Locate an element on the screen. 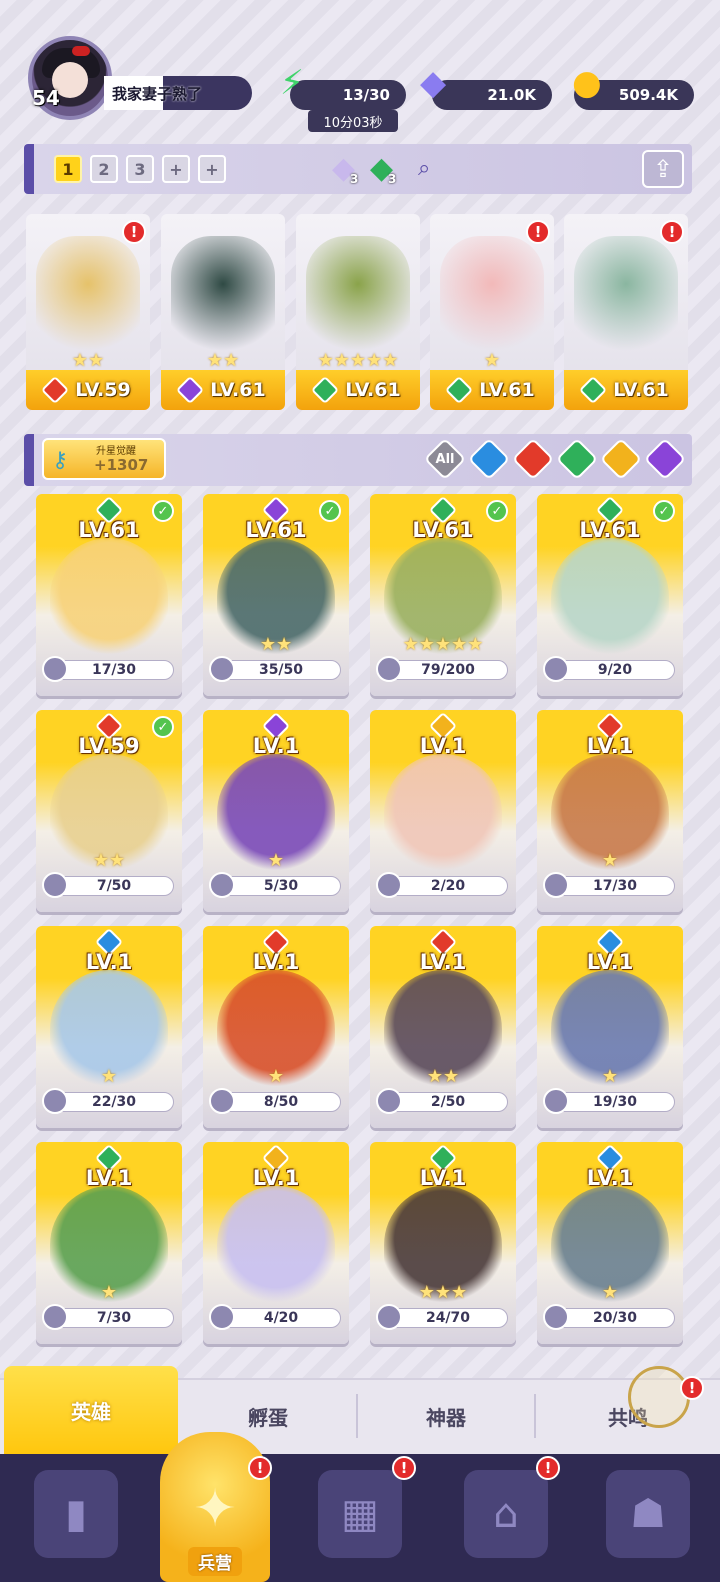  hero-card: LV.61 17/30 ✓ is located at coordinates (109, 595).